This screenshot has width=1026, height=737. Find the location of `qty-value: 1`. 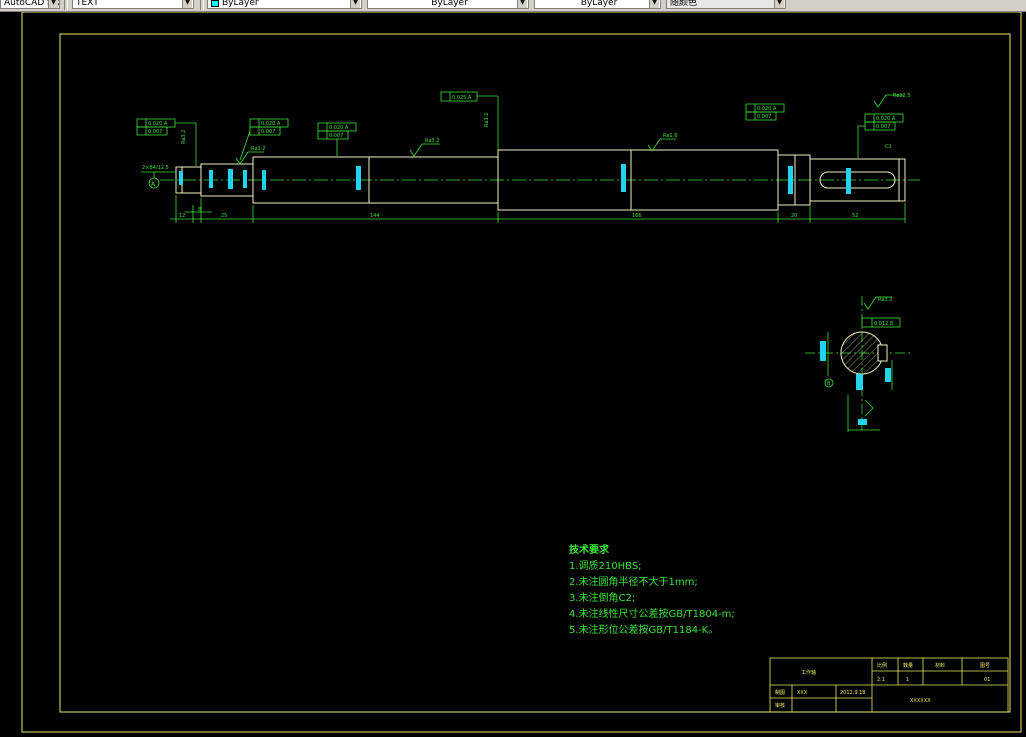

qty-value: 1 is located at coordinates (907, 680).